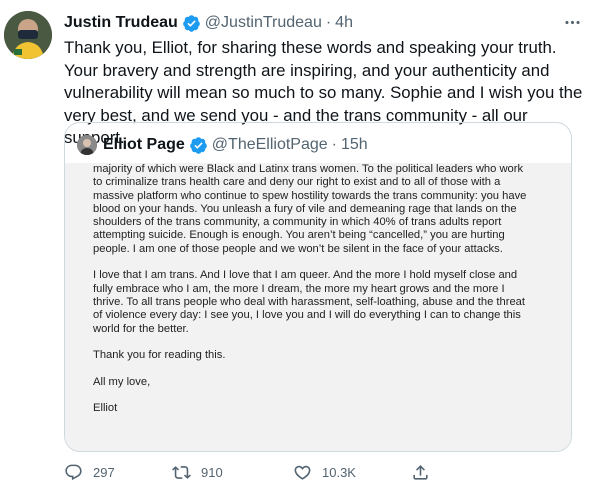 The image size is (591, 498). I want to click on quoted-timestamp: 15h, so click(354, 144).